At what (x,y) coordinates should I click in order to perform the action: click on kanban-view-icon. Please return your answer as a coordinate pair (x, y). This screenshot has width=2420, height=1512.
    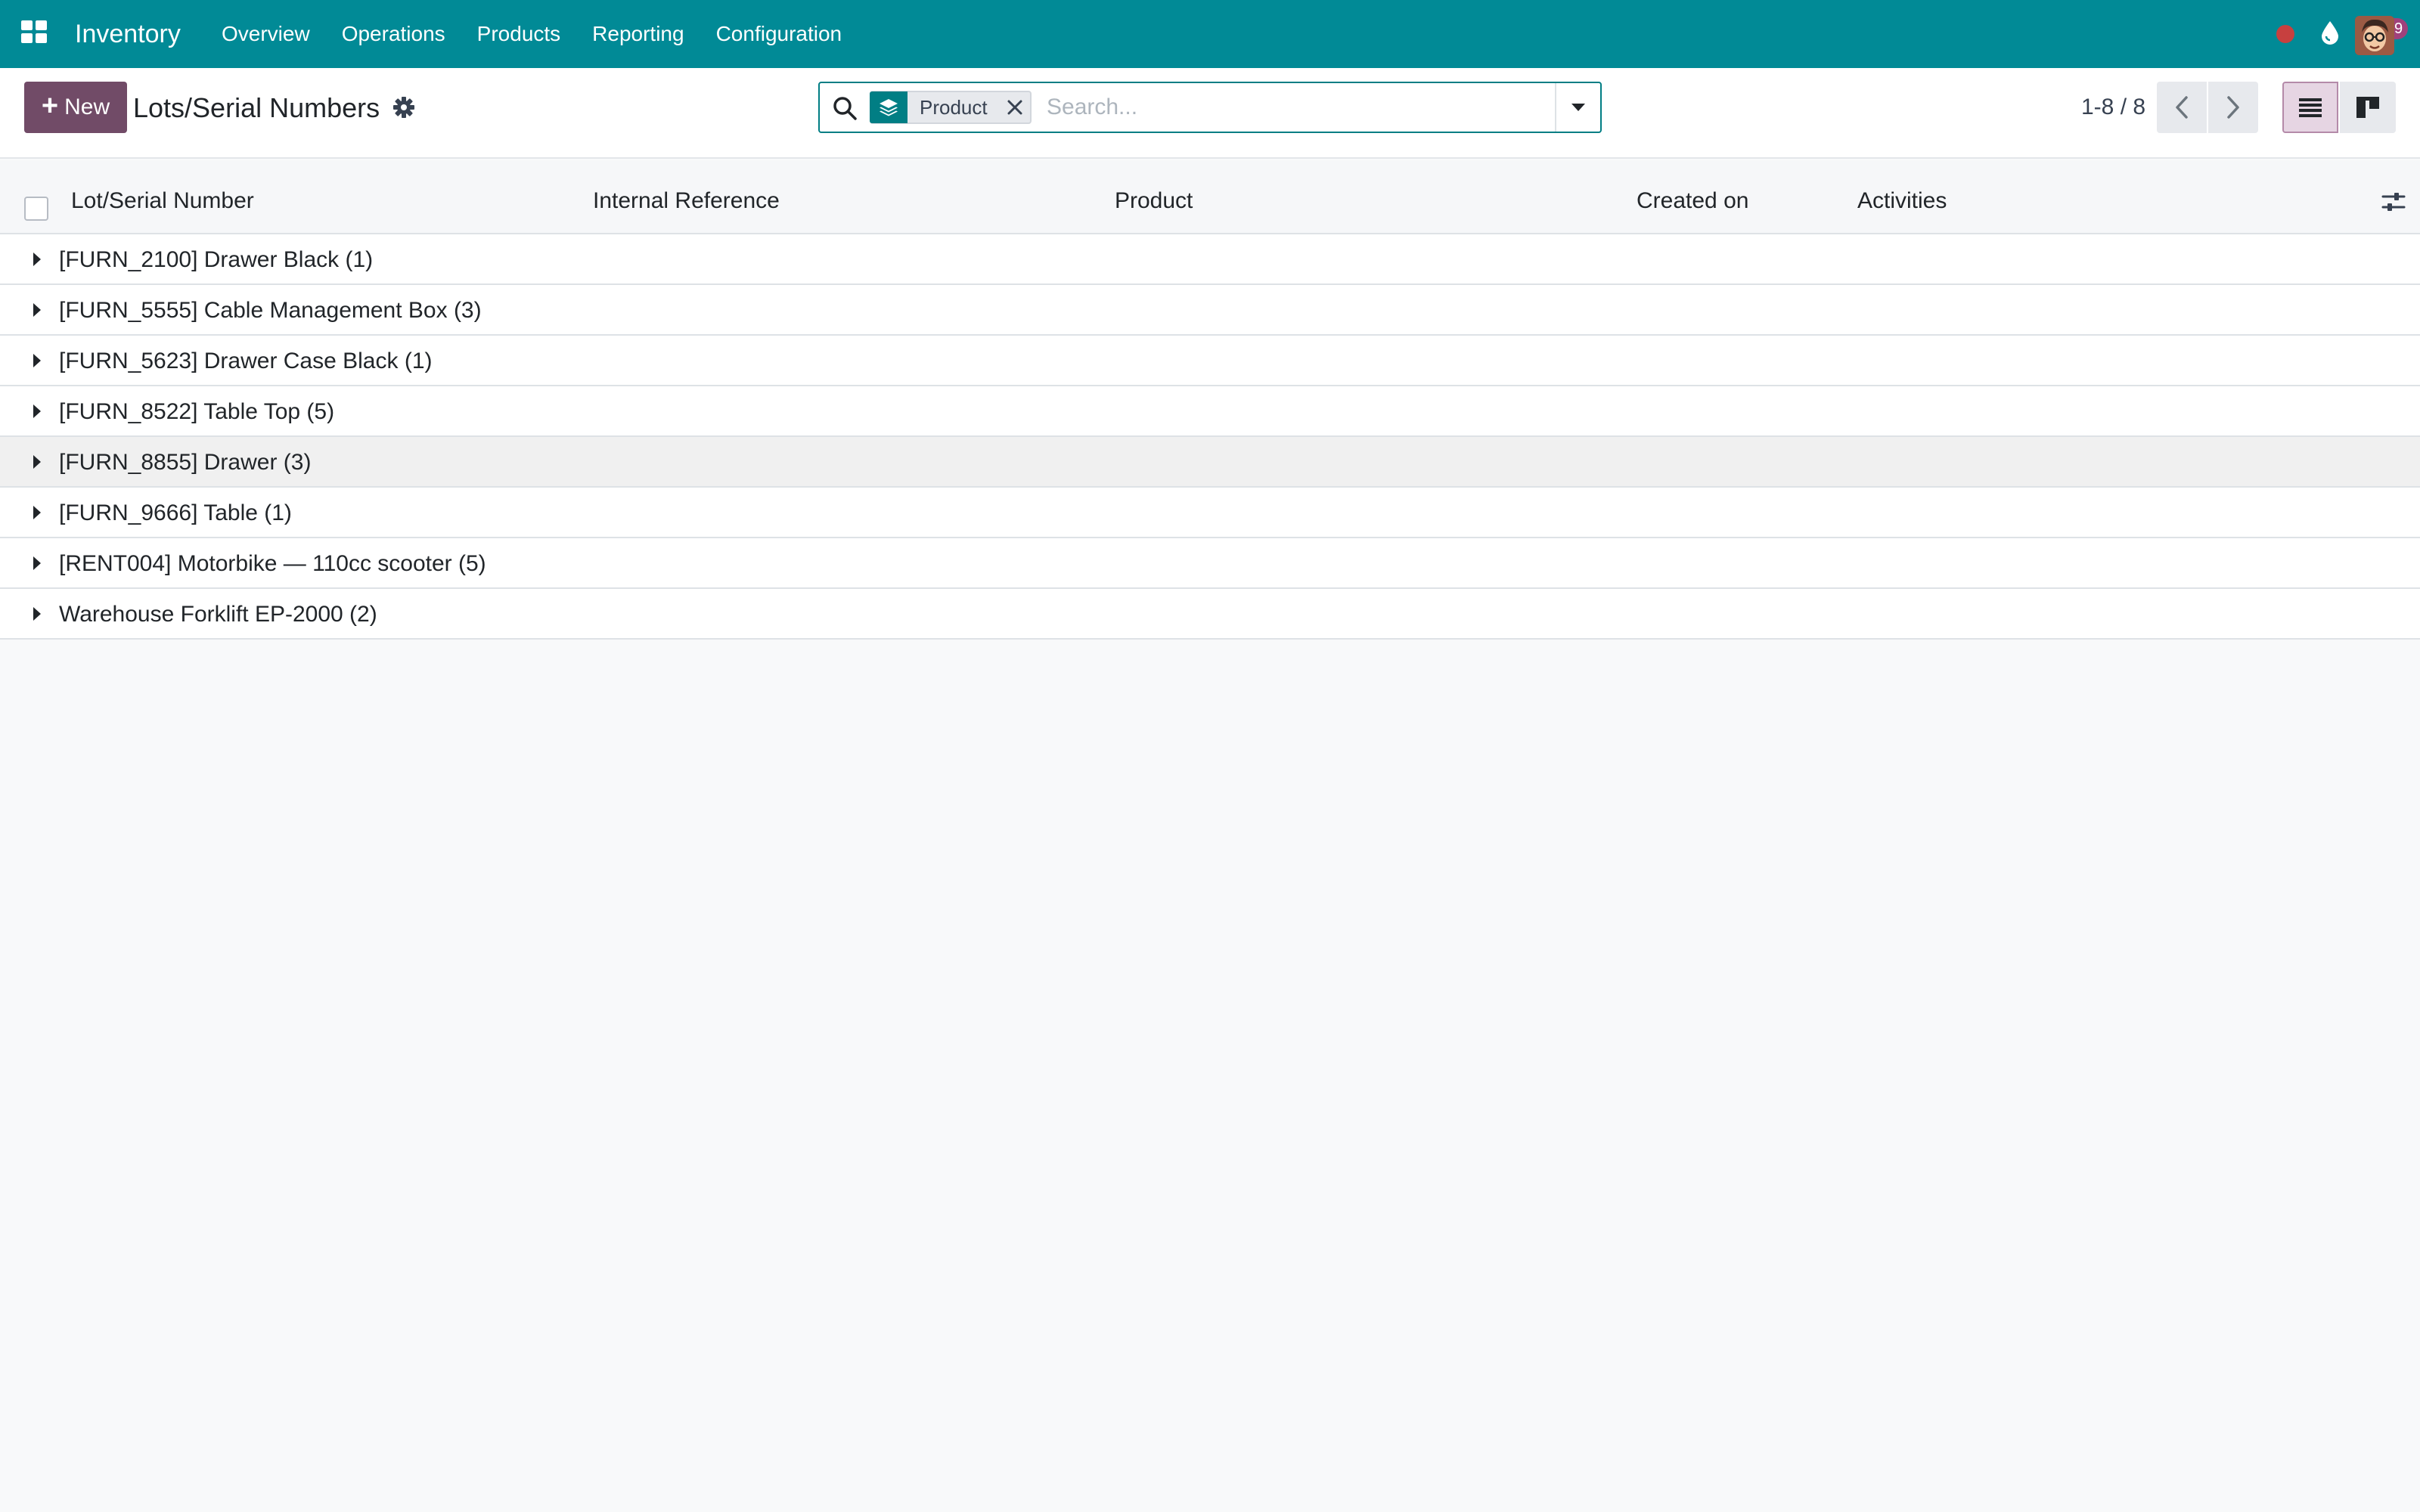
    Looking at the image, I should click on (2367, 107).